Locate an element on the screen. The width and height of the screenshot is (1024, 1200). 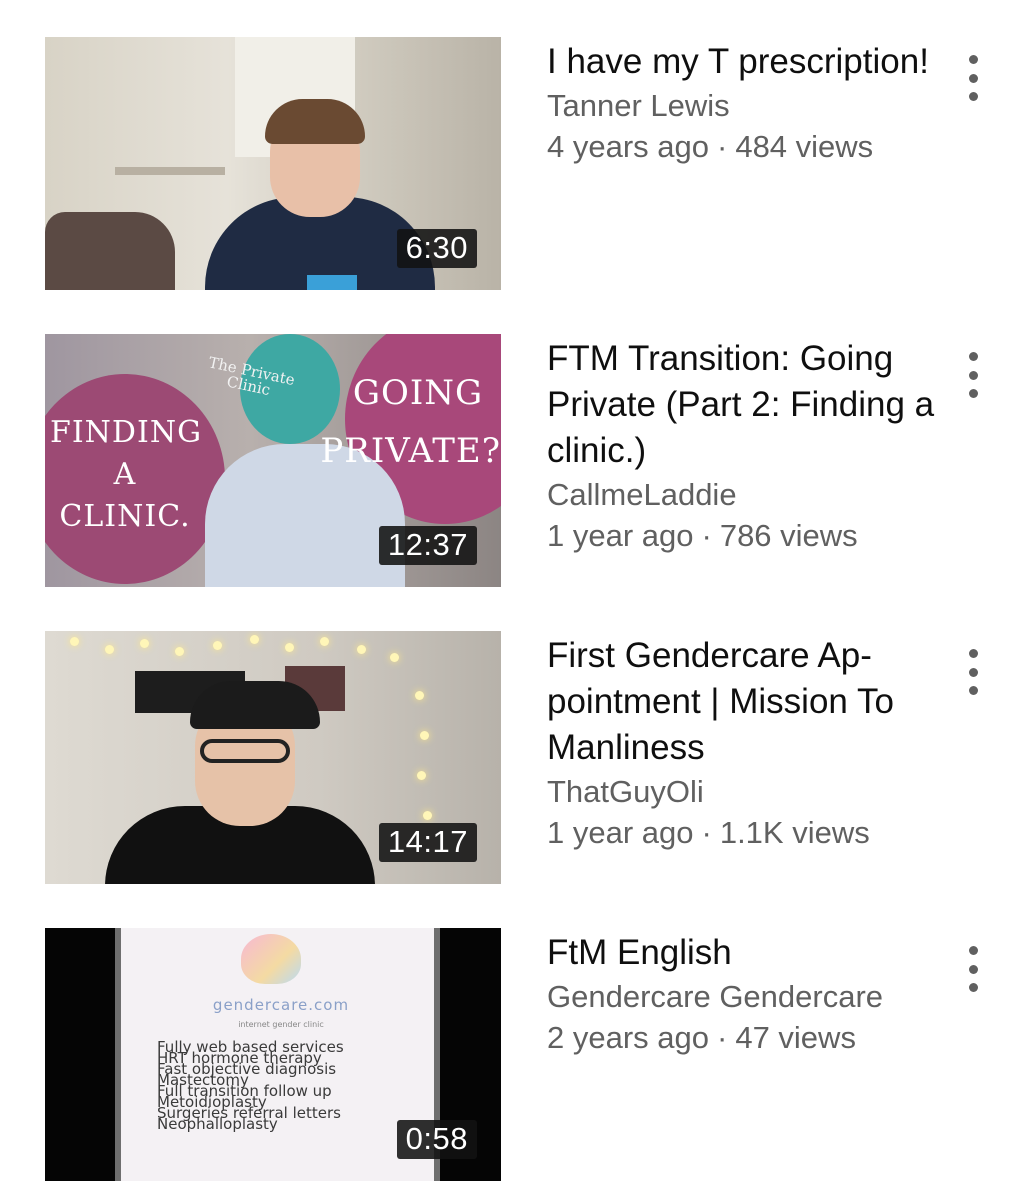
video-thumbnail: 6:30 is located at coordinates (273, 163).